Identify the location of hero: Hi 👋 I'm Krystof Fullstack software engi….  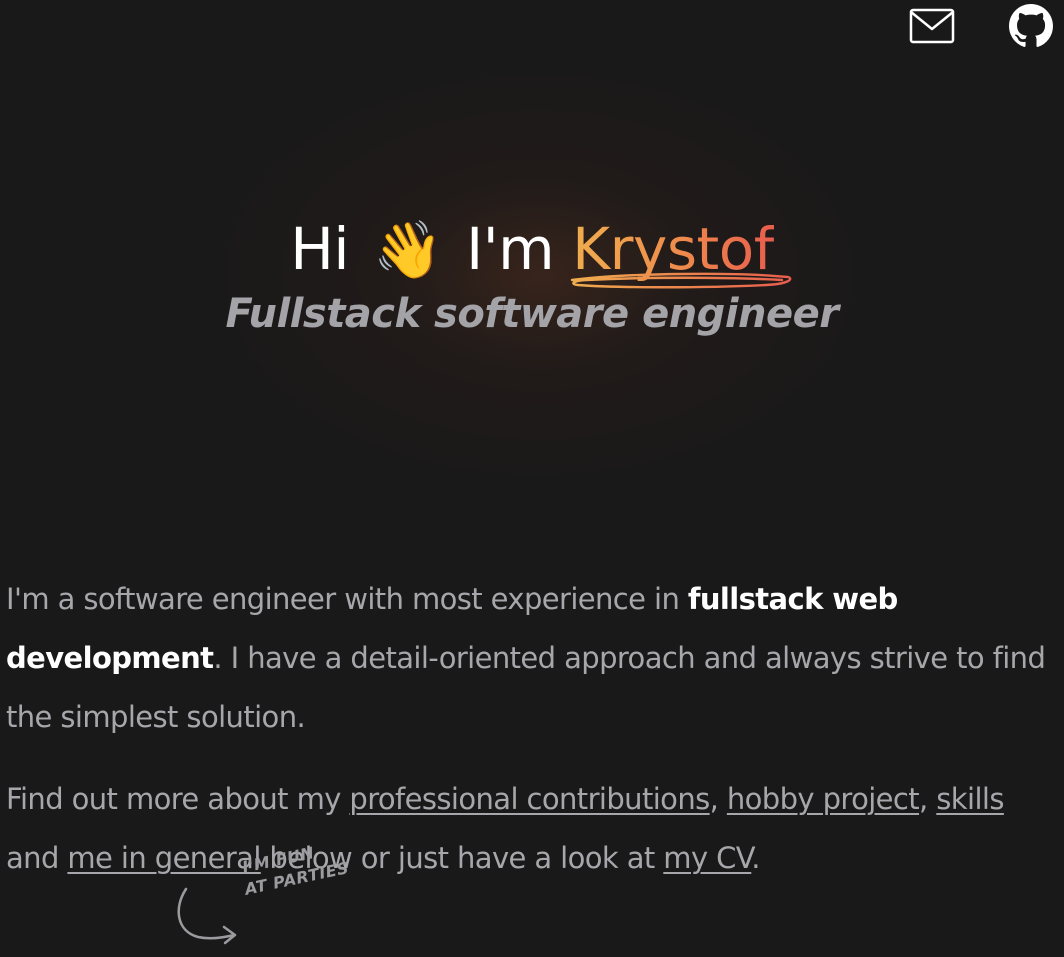
(532, 272).